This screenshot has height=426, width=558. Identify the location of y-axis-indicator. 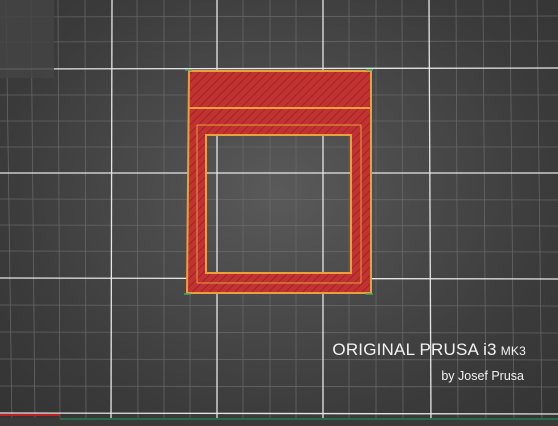
(309, 419).